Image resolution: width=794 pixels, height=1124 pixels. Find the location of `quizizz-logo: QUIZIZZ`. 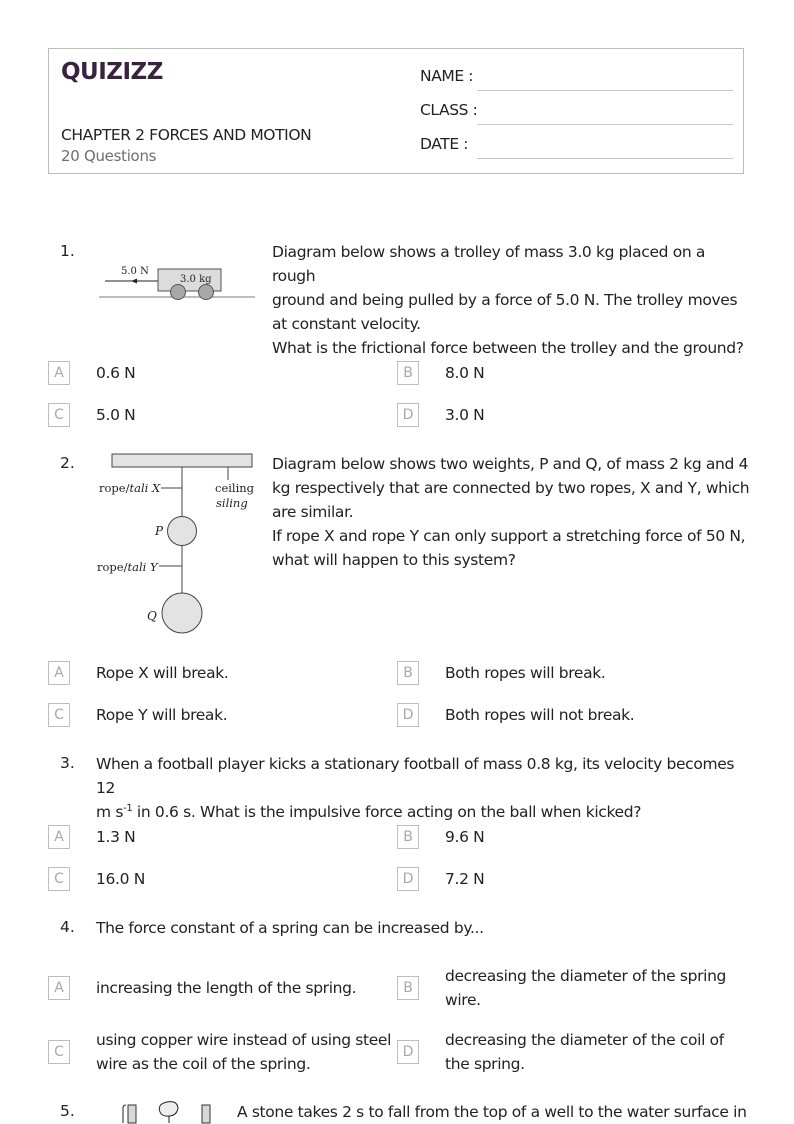

quizizz-logo: QUIZIZZ is located at coordinates (112, 72).